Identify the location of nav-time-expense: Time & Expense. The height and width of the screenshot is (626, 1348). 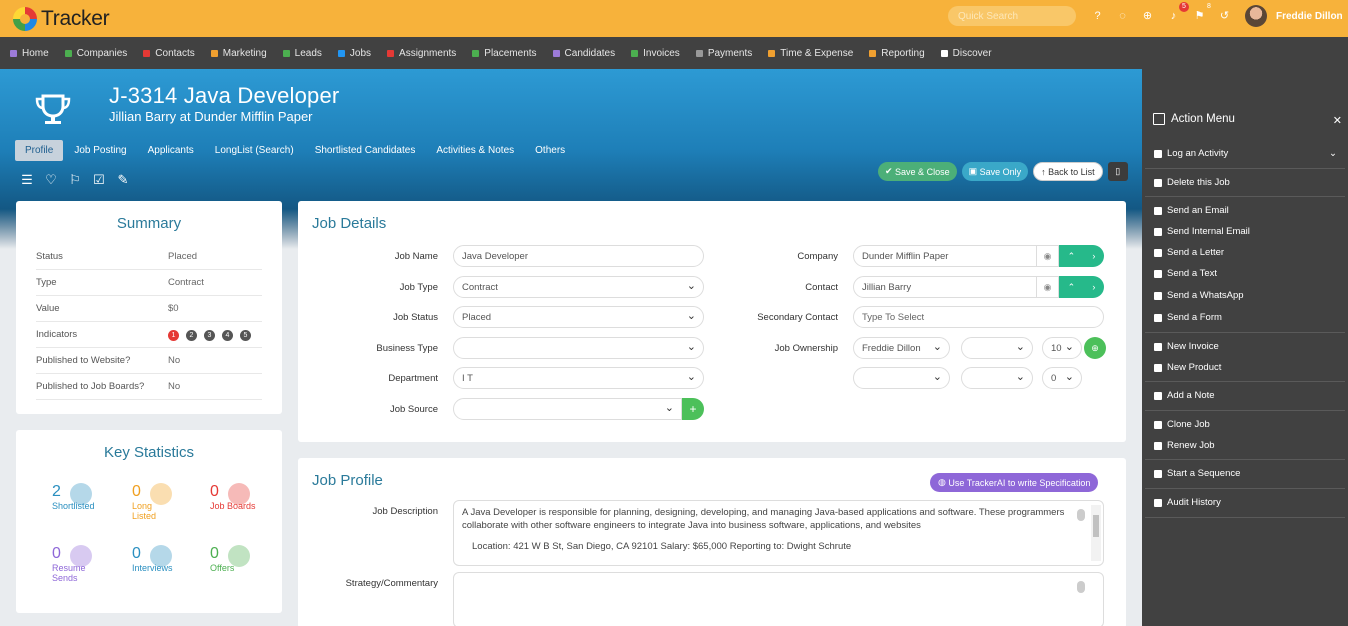
(810, 53).